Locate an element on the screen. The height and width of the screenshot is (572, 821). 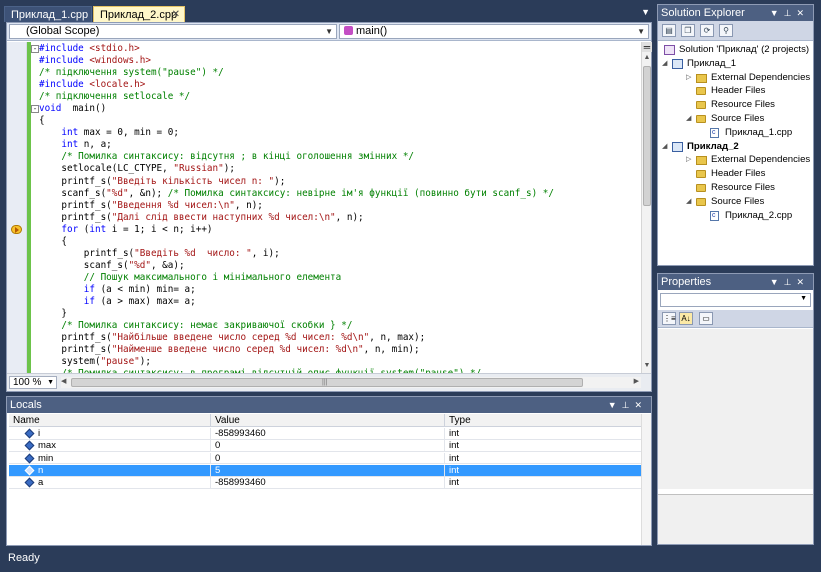
properties-icon: ▤ is located at coordinates (669, 30).